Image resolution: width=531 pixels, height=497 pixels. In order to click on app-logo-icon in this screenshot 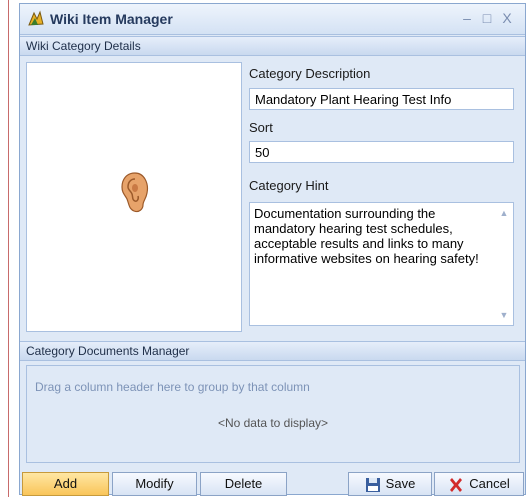, I will do `click(36, 18)`.